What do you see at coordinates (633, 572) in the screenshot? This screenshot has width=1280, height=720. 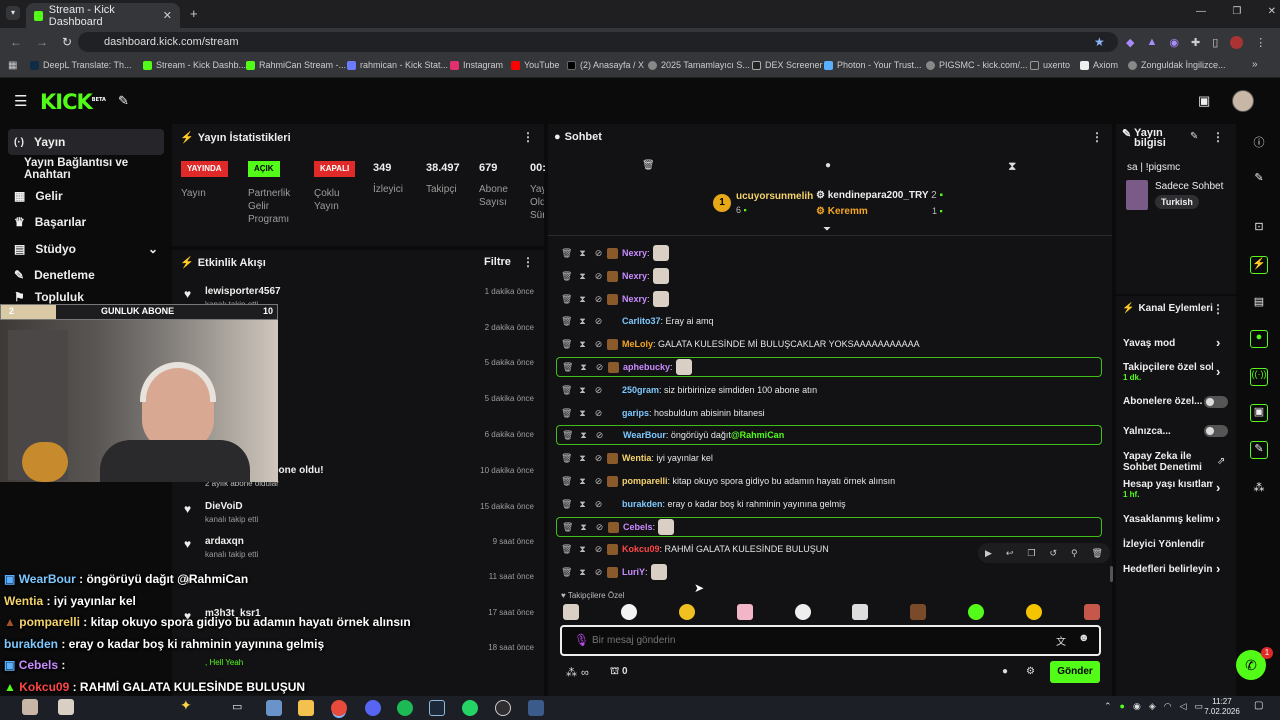 I see `chat-username: LuriY` at bounding box center [633, 572].